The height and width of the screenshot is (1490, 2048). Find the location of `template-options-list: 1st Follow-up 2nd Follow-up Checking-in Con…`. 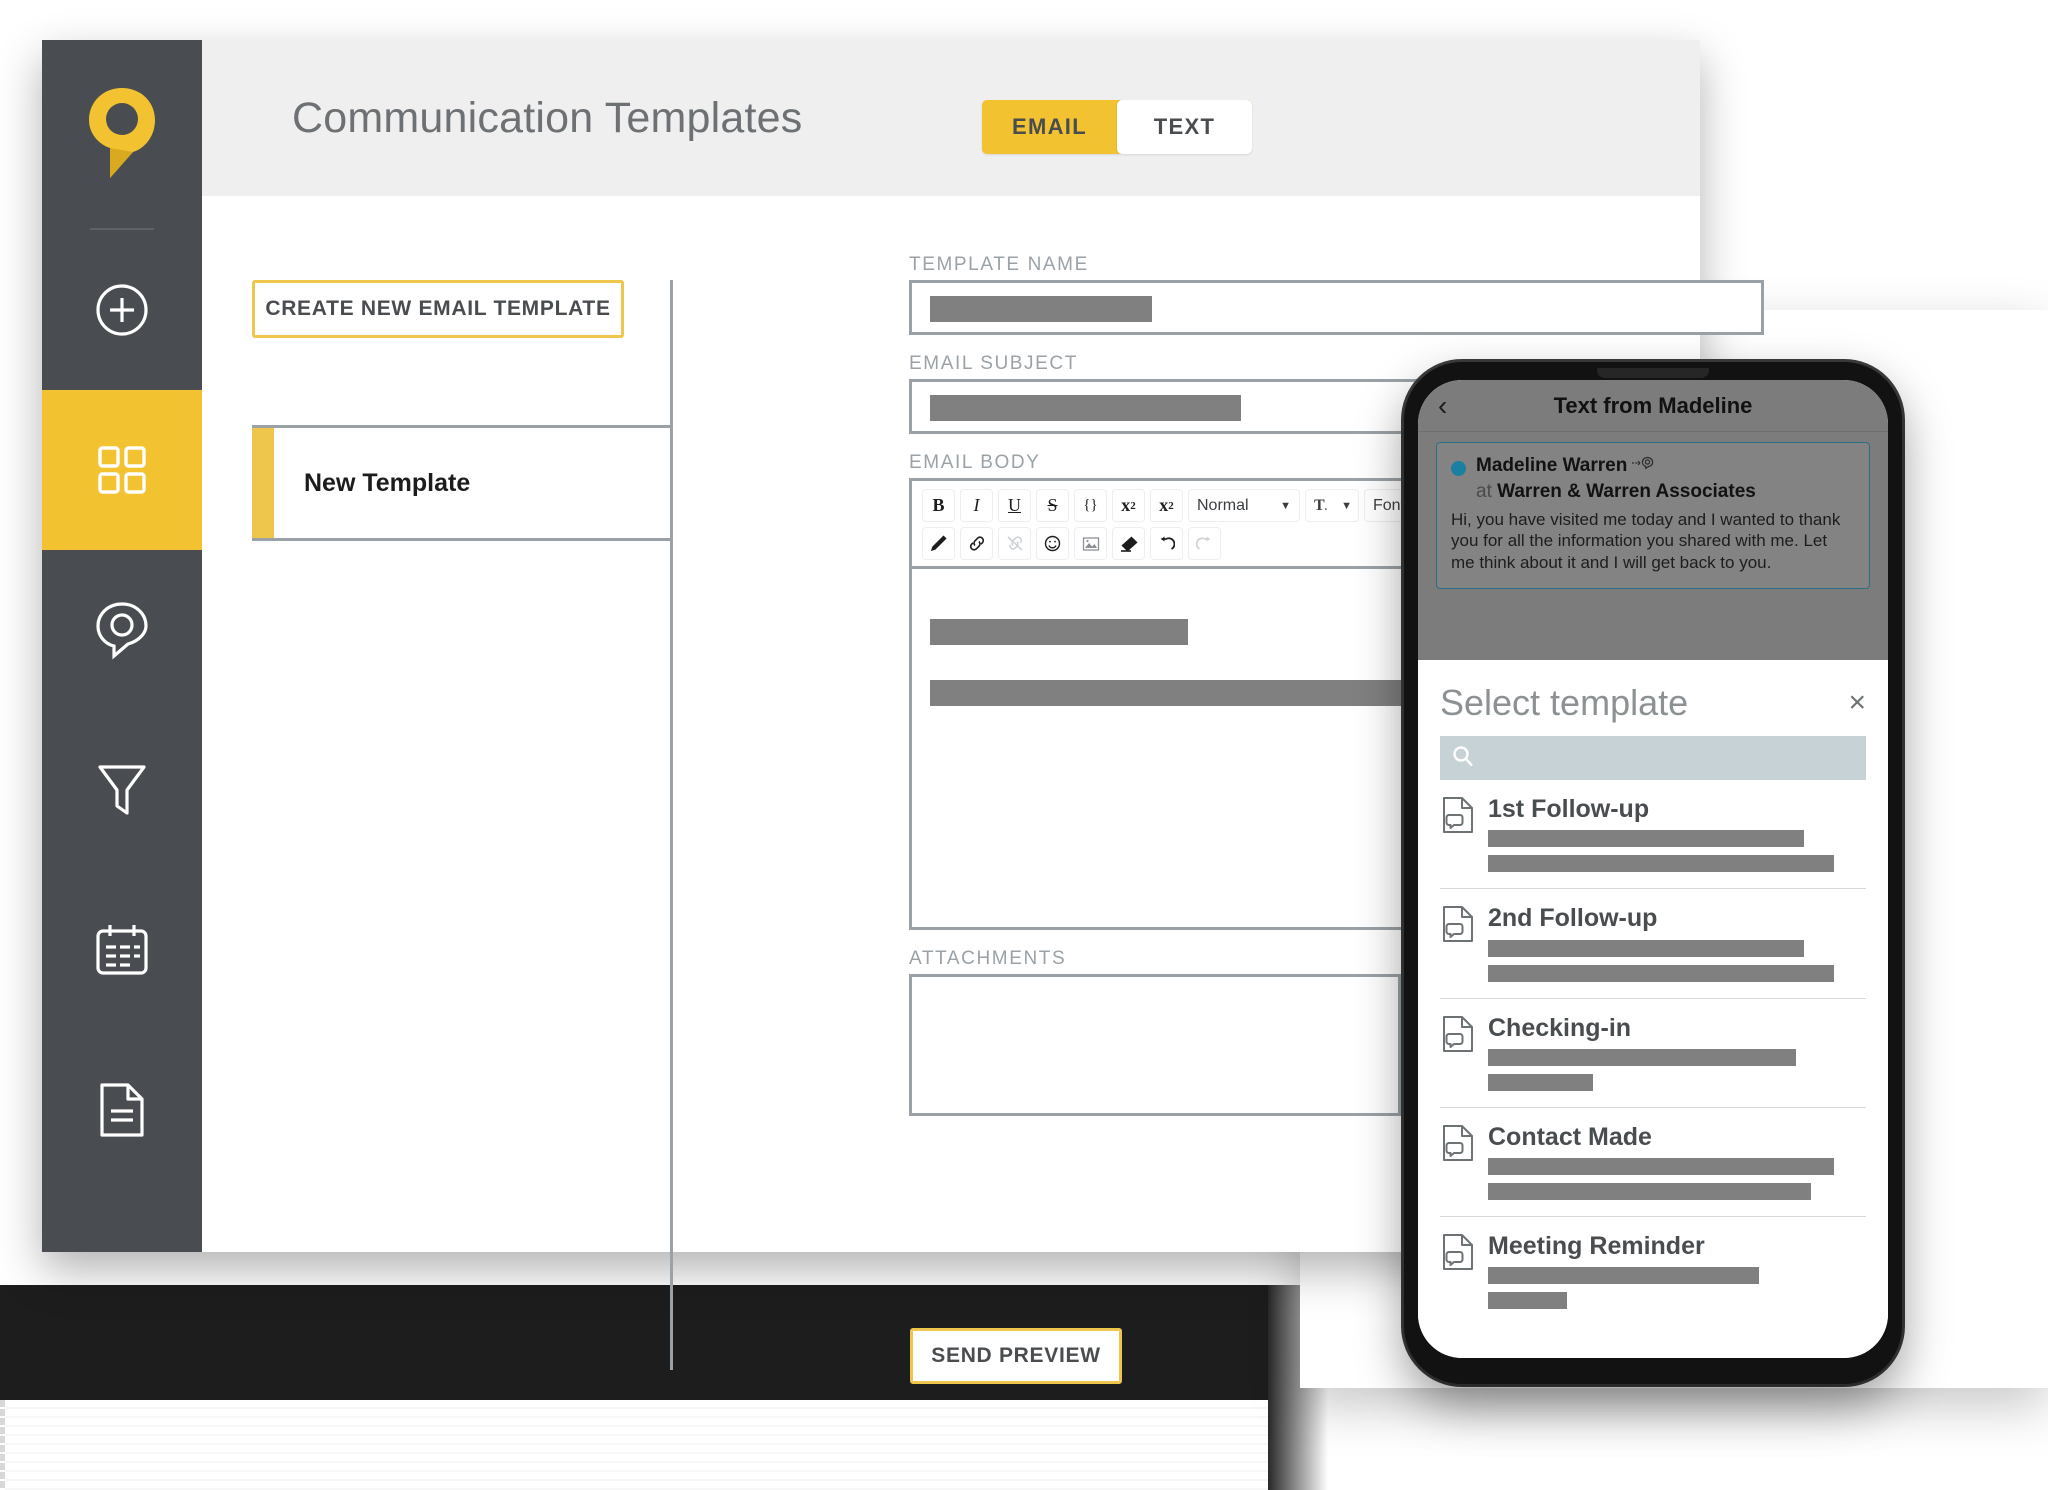

template-options-list: 1st Follow-up 2nd Follow-up Checking-in Con… is located at coordinates (1653, 1052).